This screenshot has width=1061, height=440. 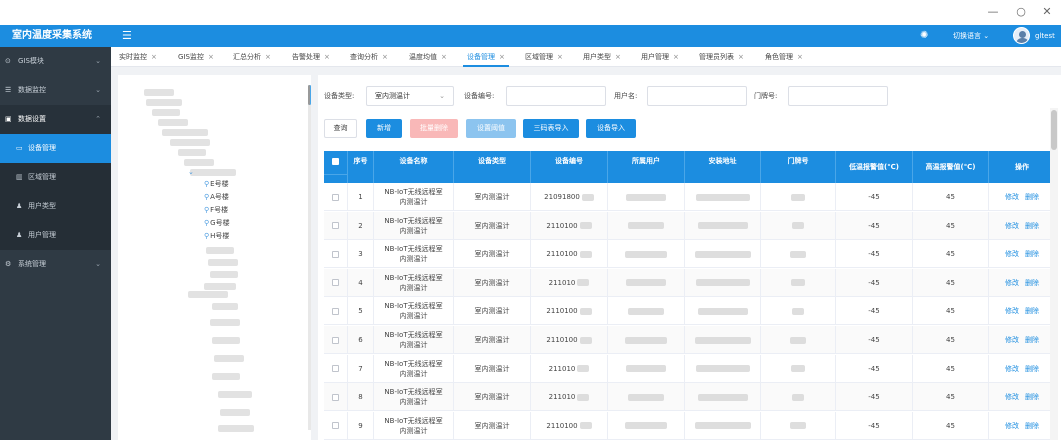 What do you see at coordinates (544, 57) in the screenshot?
I see `tab-area-management: 区域管理 ×` at bounding box center [544, 57].